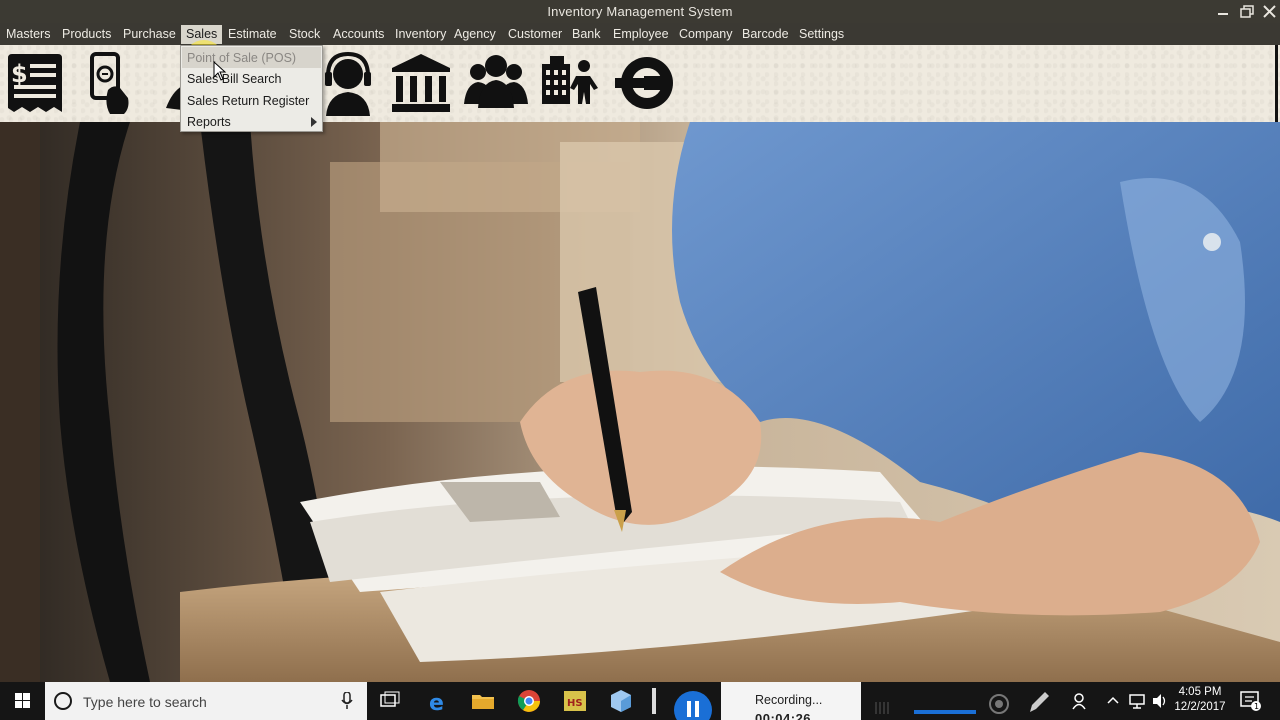 This screenshot has width=1280, height=720. Describe the element at coordinates (209, 122) in the screenshot. I see `menuitem-reports-label: Reports` at that location.